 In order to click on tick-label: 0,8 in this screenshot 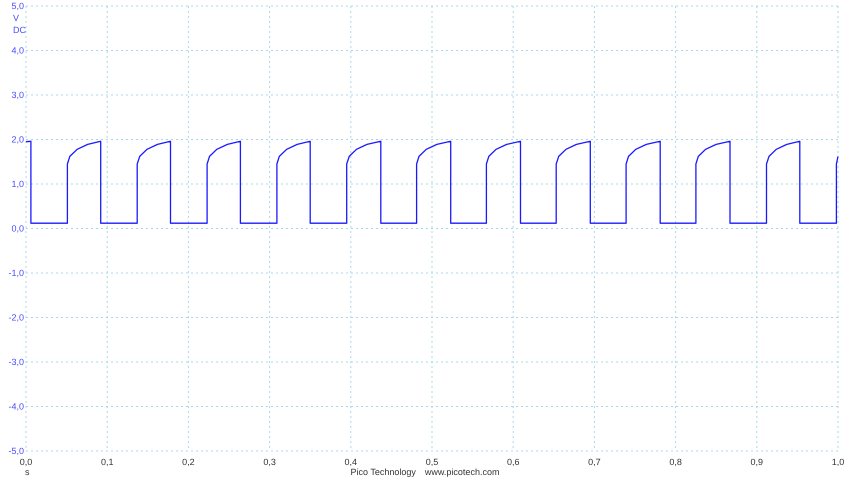, I will do `click(675, 462)`.